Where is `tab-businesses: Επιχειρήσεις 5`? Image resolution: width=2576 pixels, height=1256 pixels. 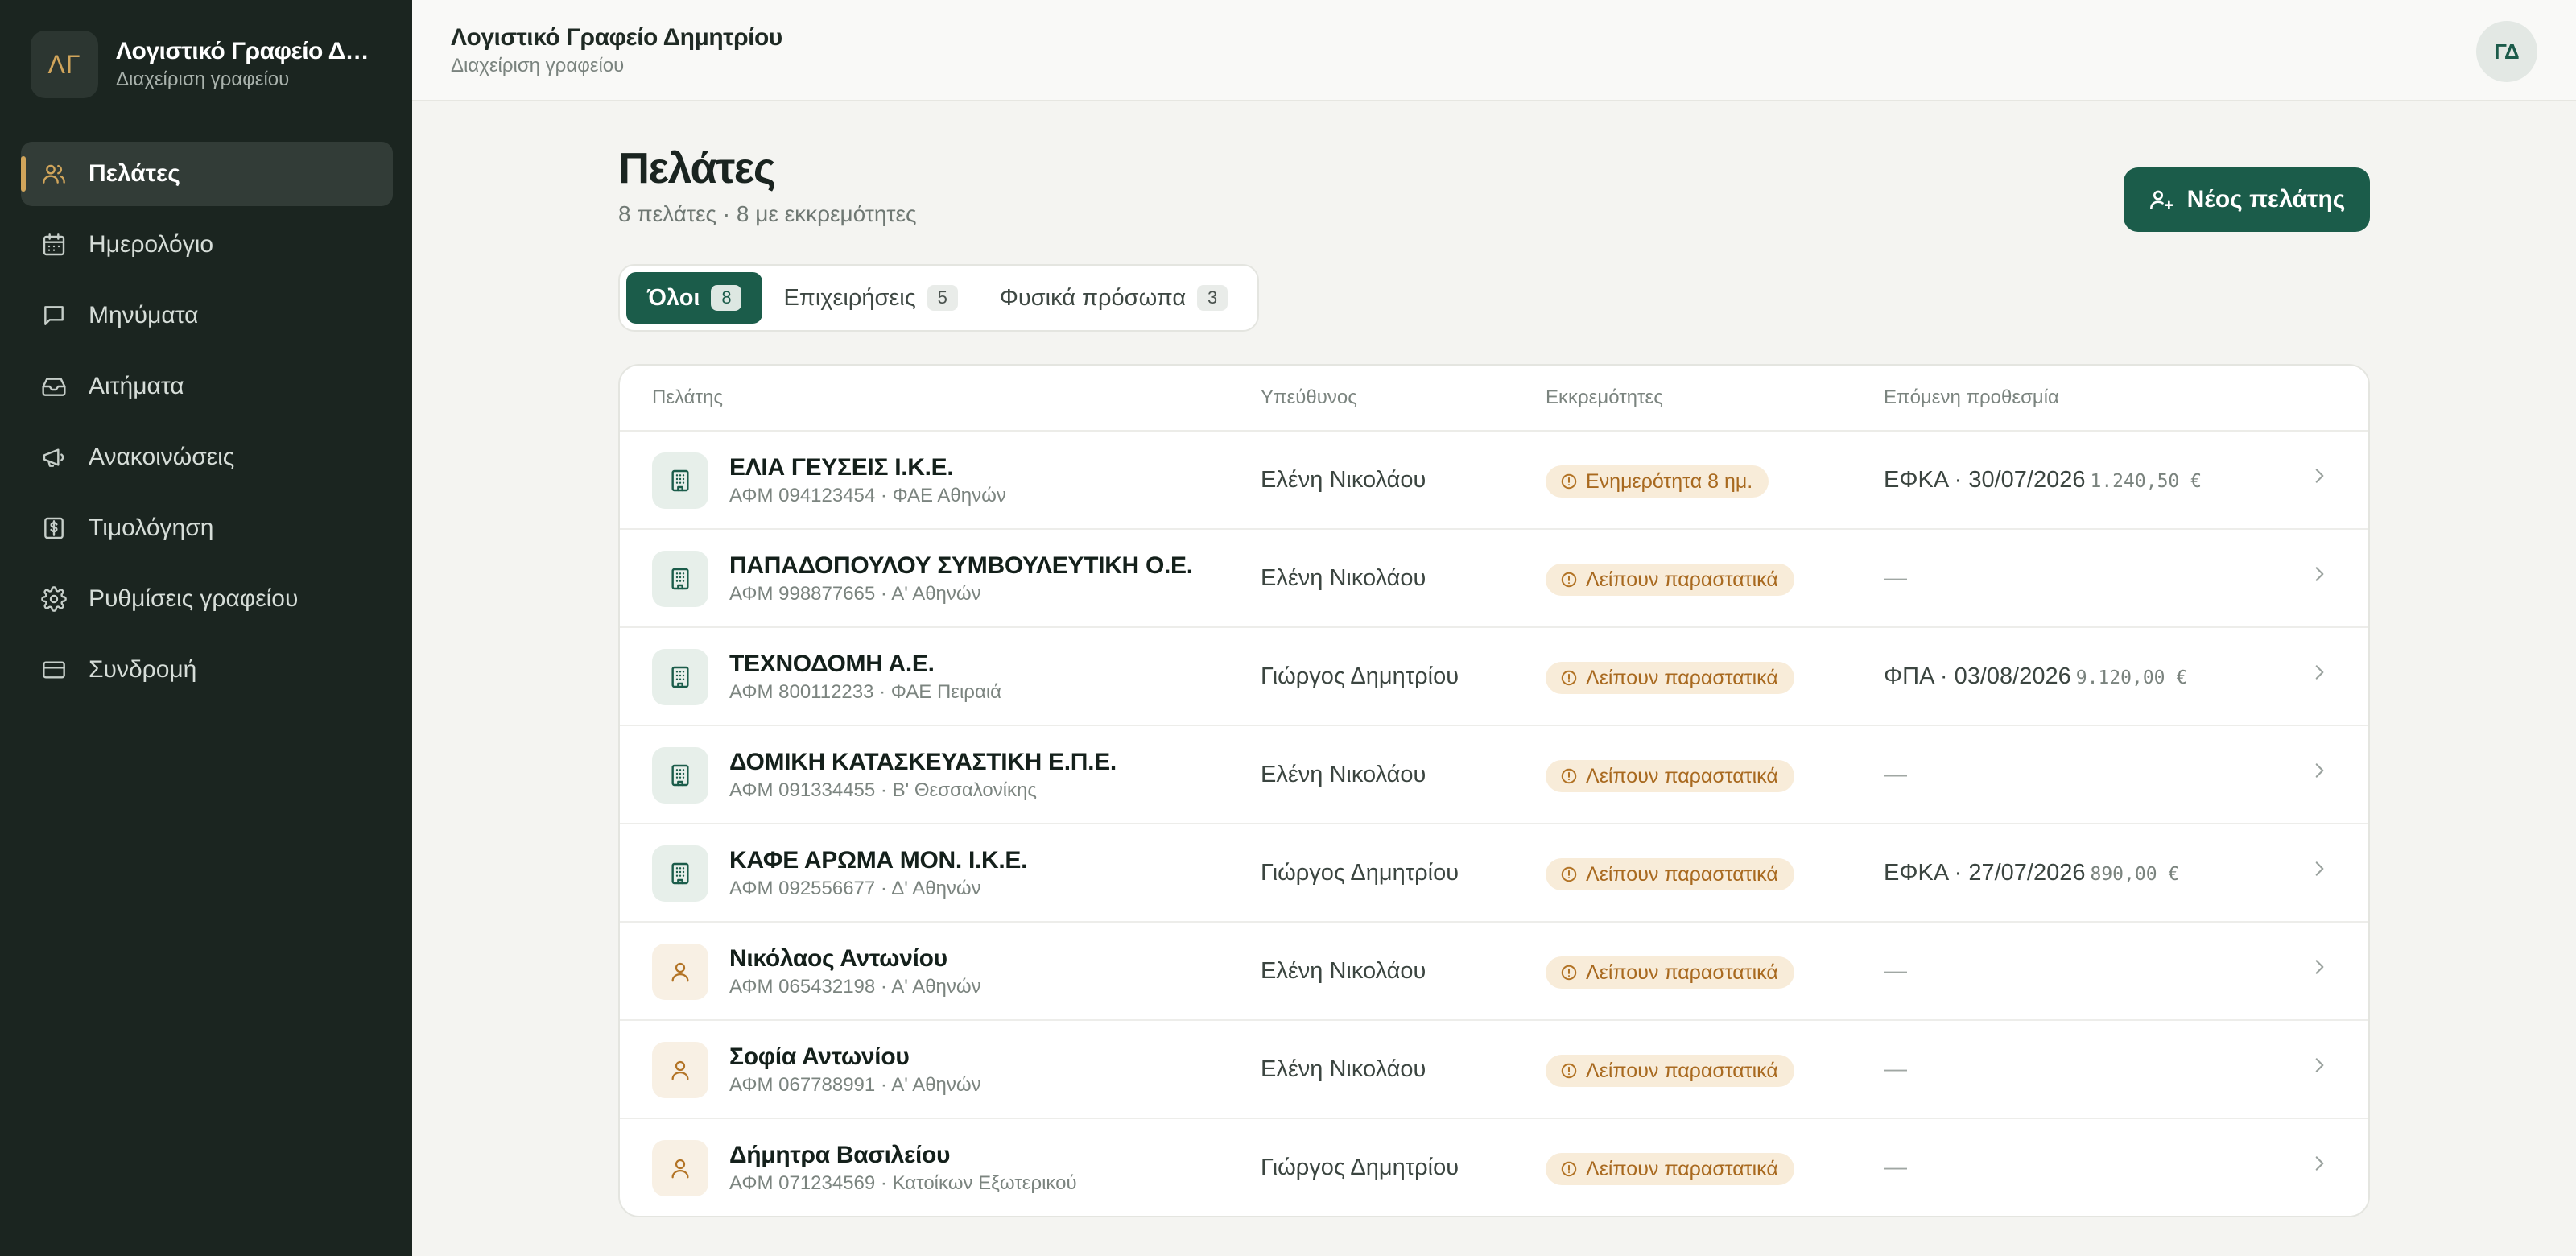
tab-businesses: Επιχειρήσεις 5 is located at coordinates (870, 298).